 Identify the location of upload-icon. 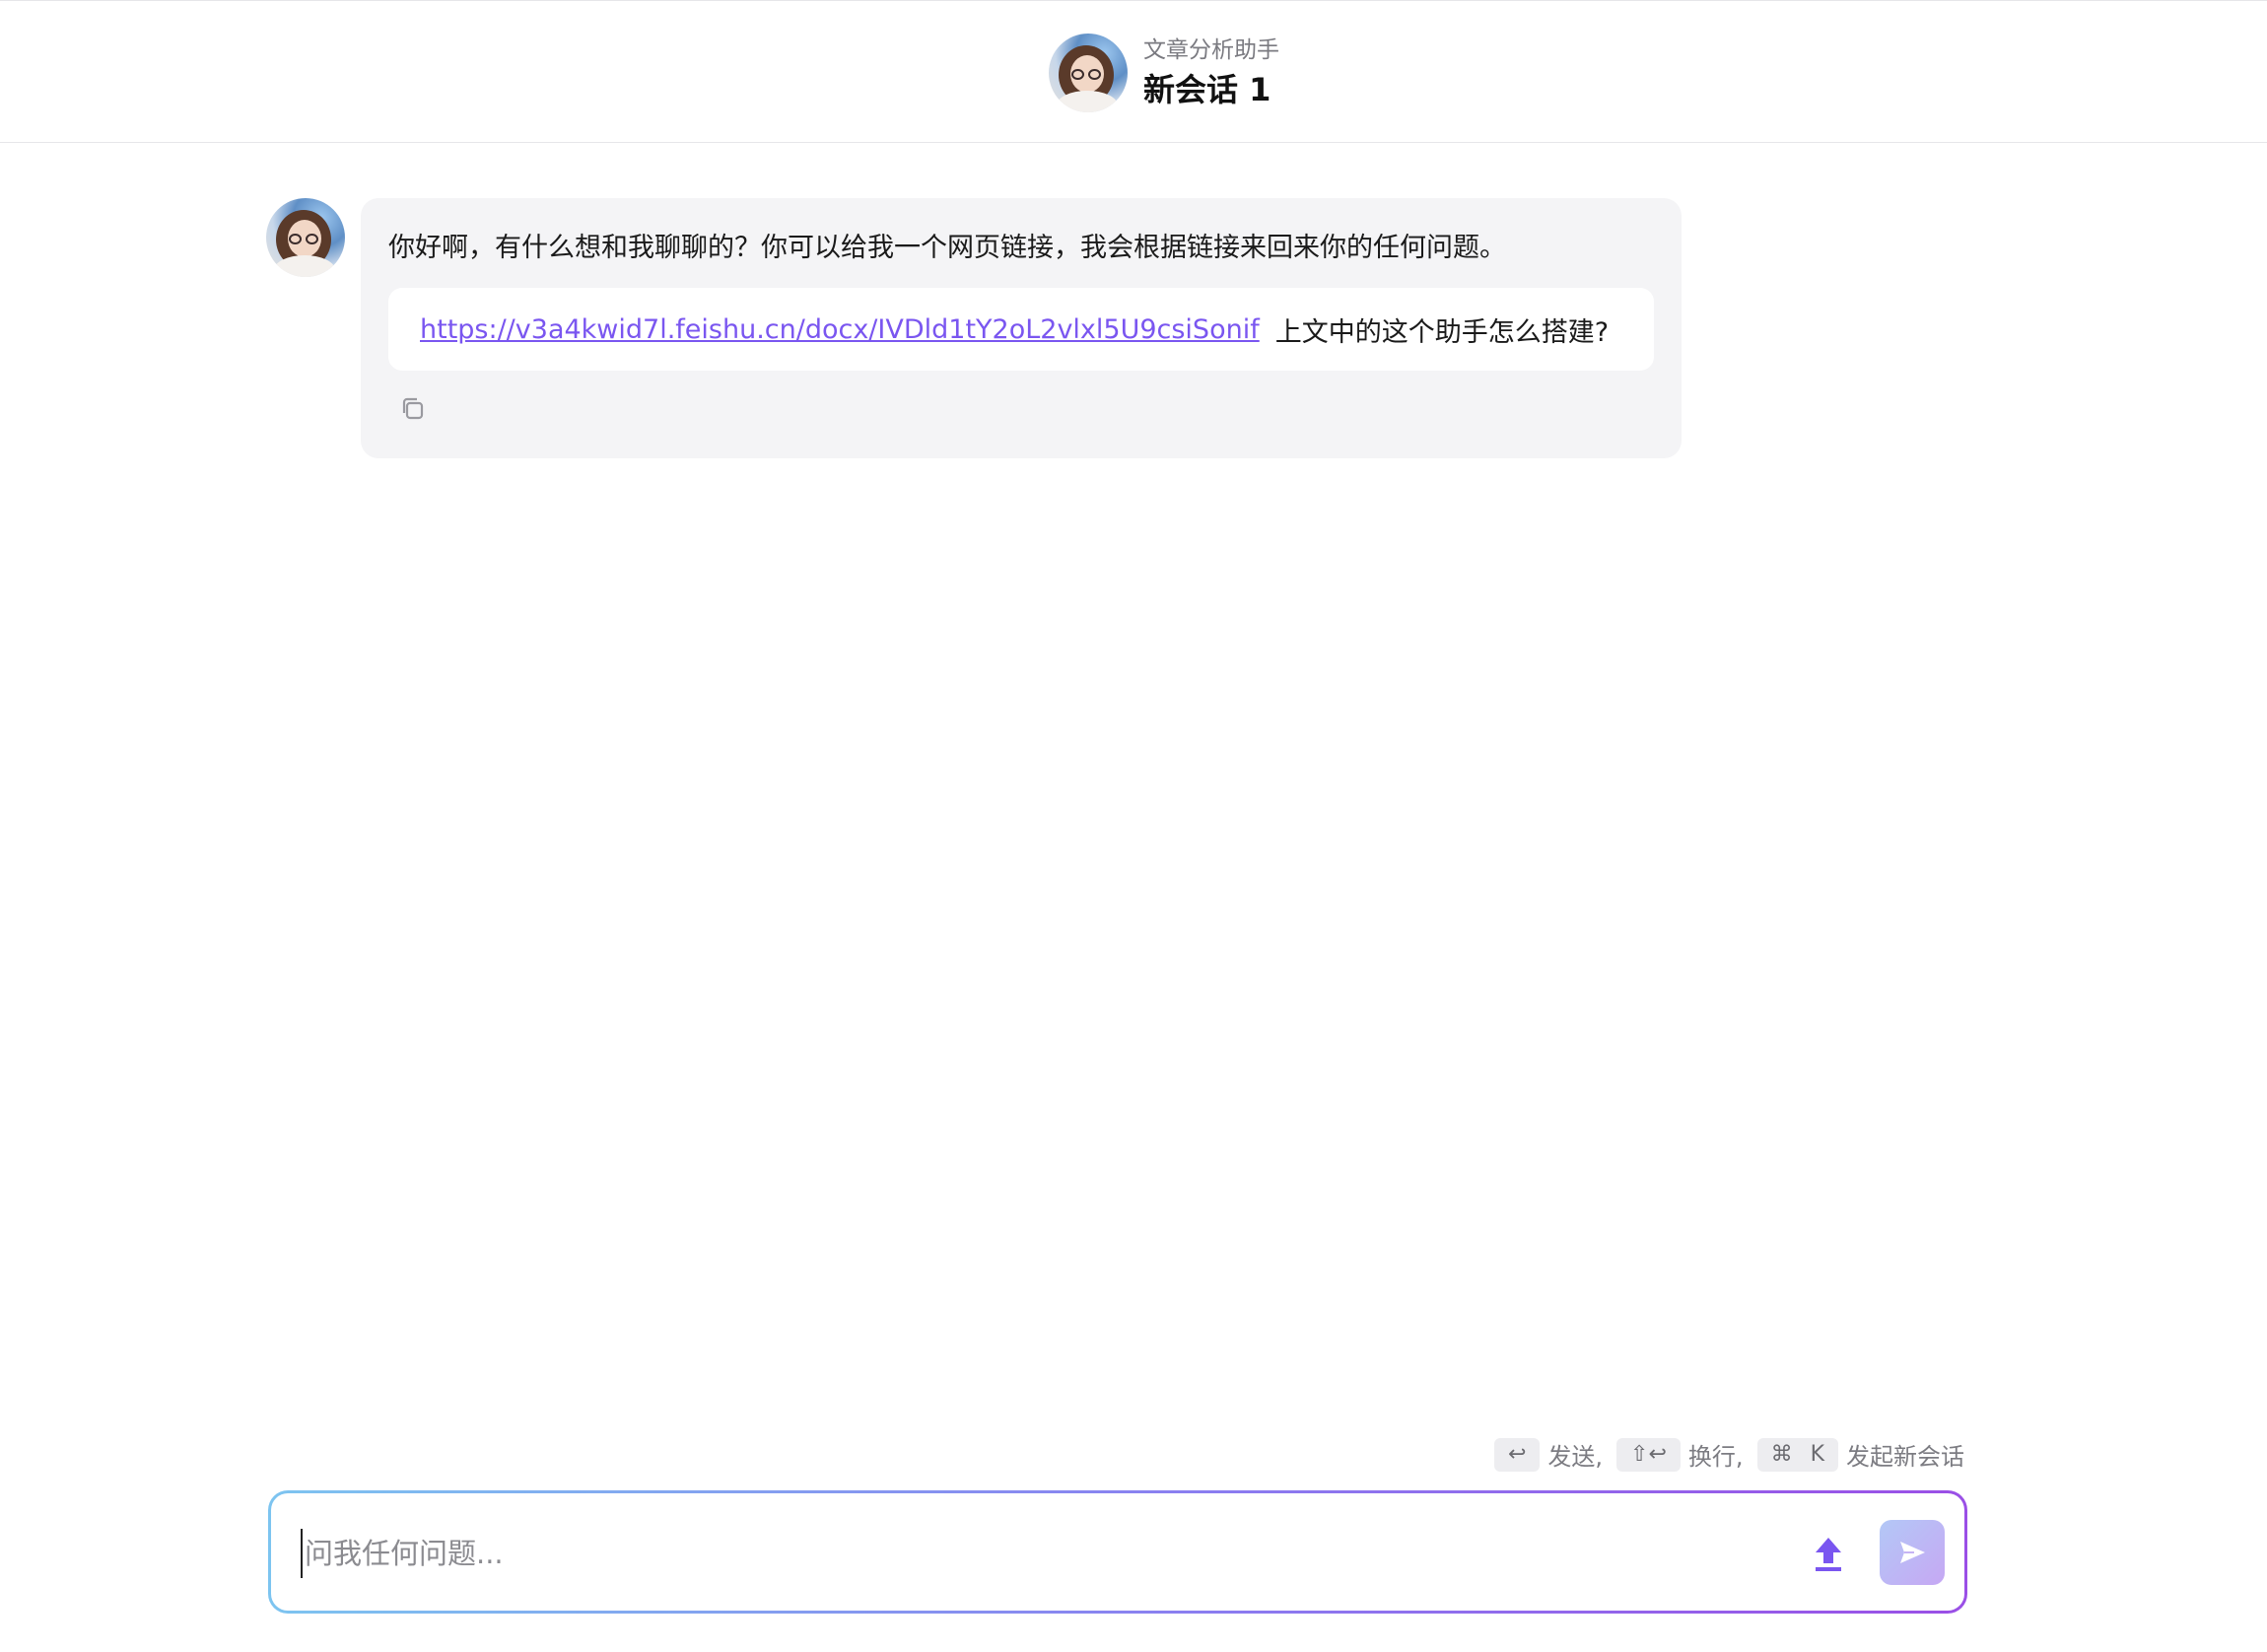
(1828, 1553).